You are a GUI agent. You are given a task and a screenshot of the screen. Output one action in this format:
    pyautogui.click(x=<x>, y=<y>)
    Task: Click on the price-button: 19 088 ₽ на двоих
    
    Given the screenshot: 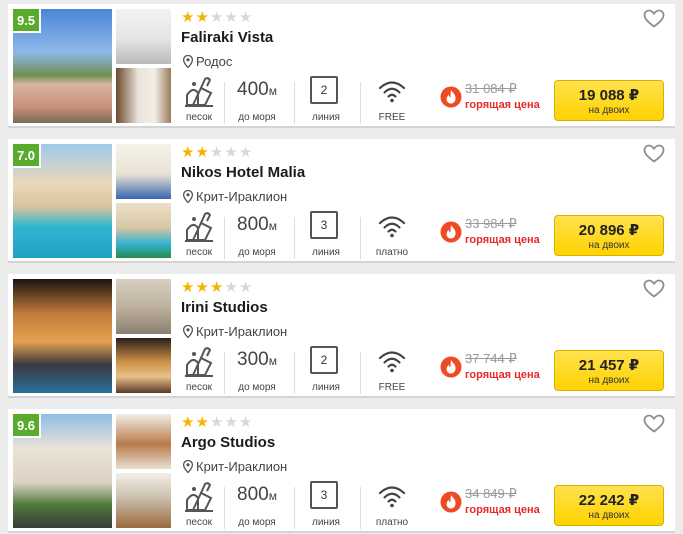 What is the action you would take?
    pyautogui.click(x=609, y=100)
    